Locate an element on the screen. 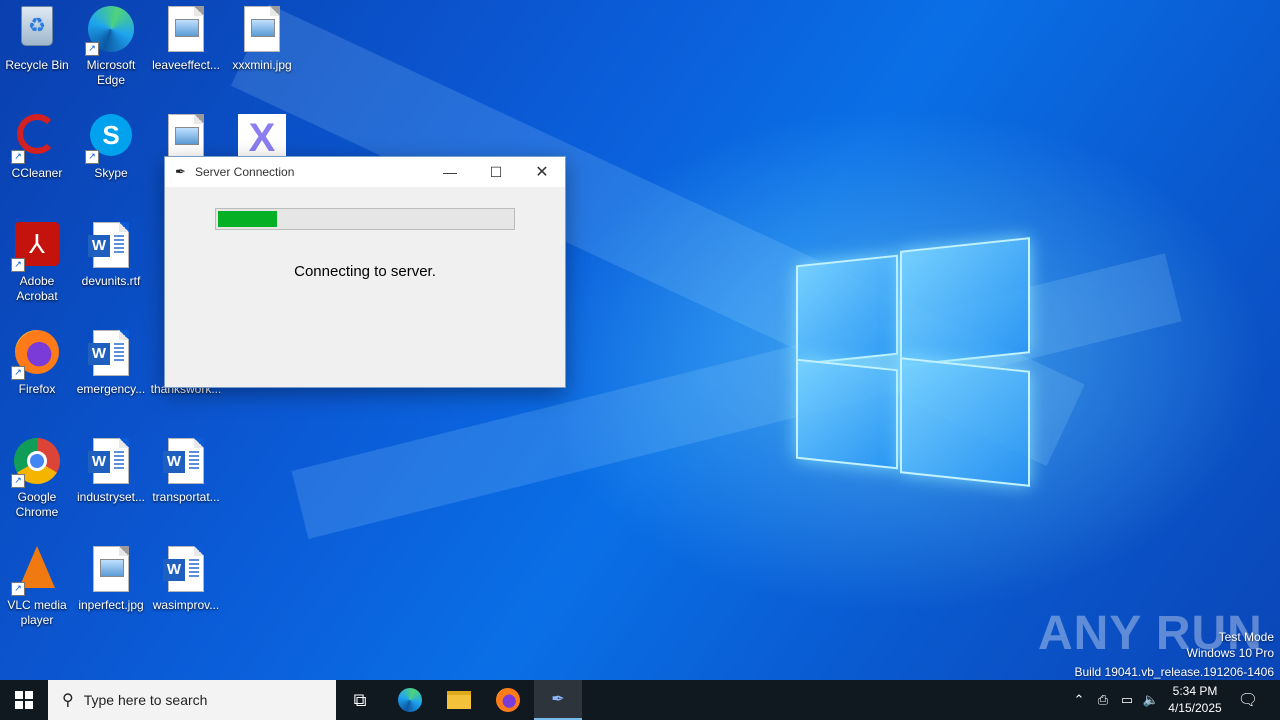  edge-taskbar-icon is located at coordinates (410, 700).